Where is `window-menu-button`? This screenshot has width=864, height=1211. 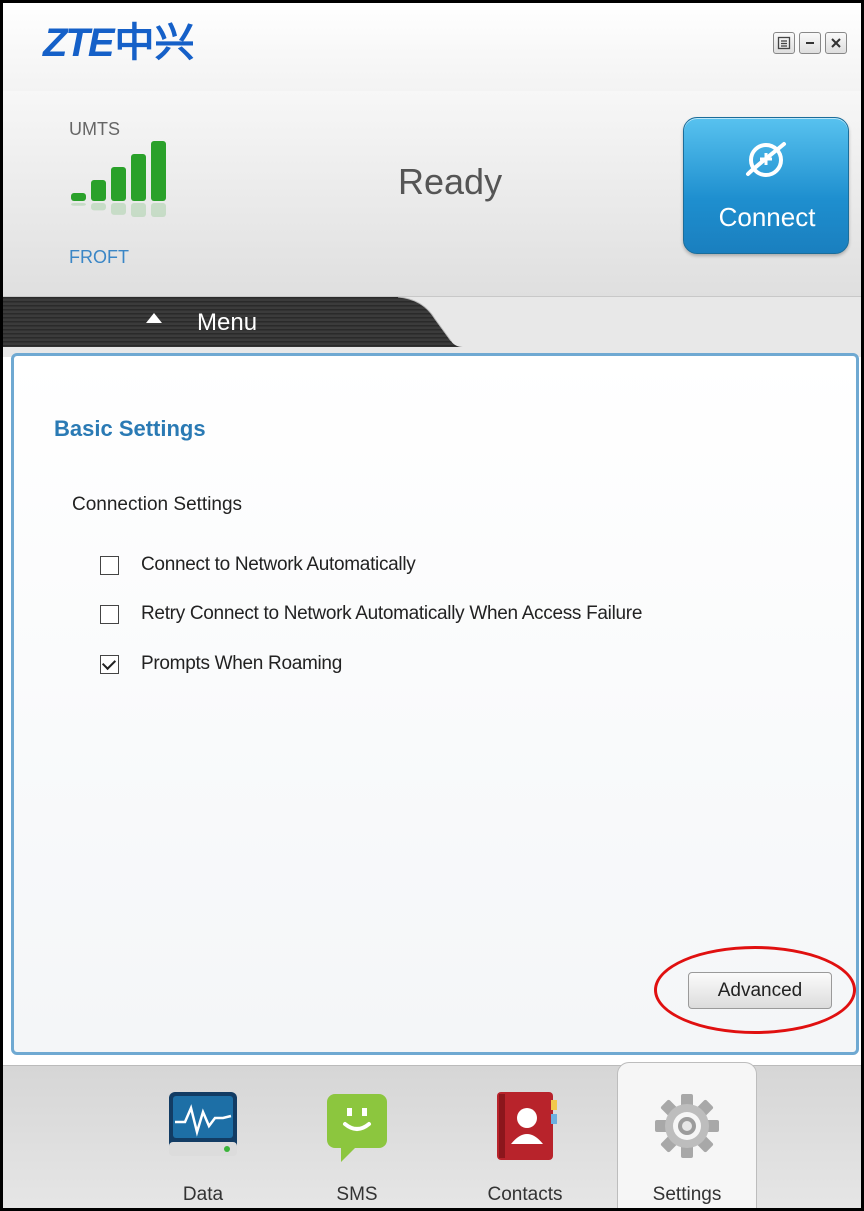 window-menu-button is located at coordinates (784, 43).